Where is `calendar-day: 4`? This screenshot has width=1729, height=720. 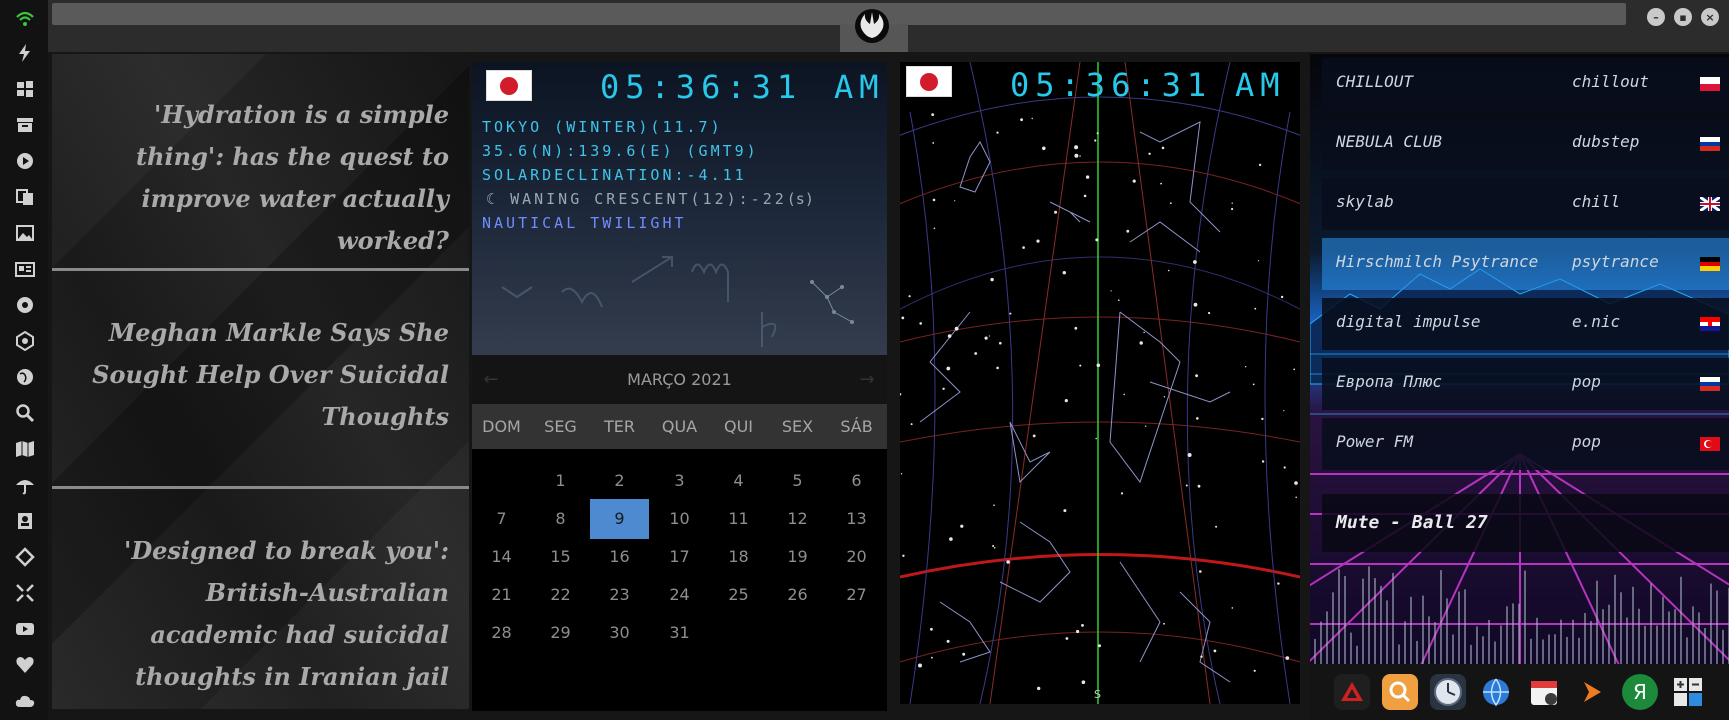 calendar-day: 4 is located at coordinates (738, 481).